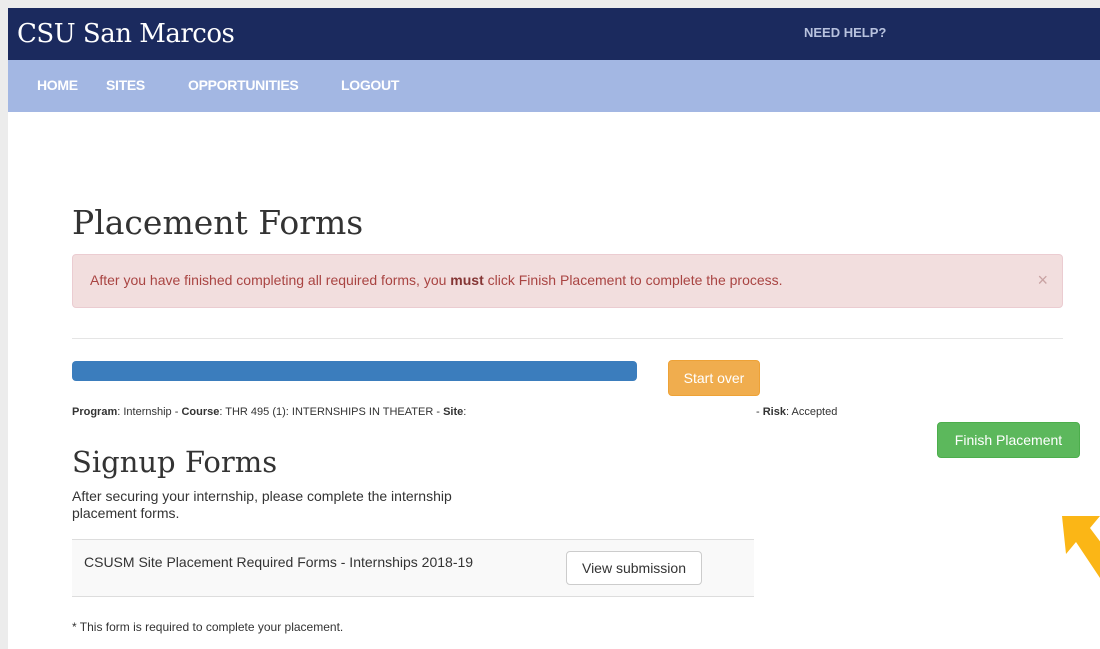  What do you see at coordinates (200, 412) in the screenshot?
I see `course-label: Course` at bounding box center [200, 412].